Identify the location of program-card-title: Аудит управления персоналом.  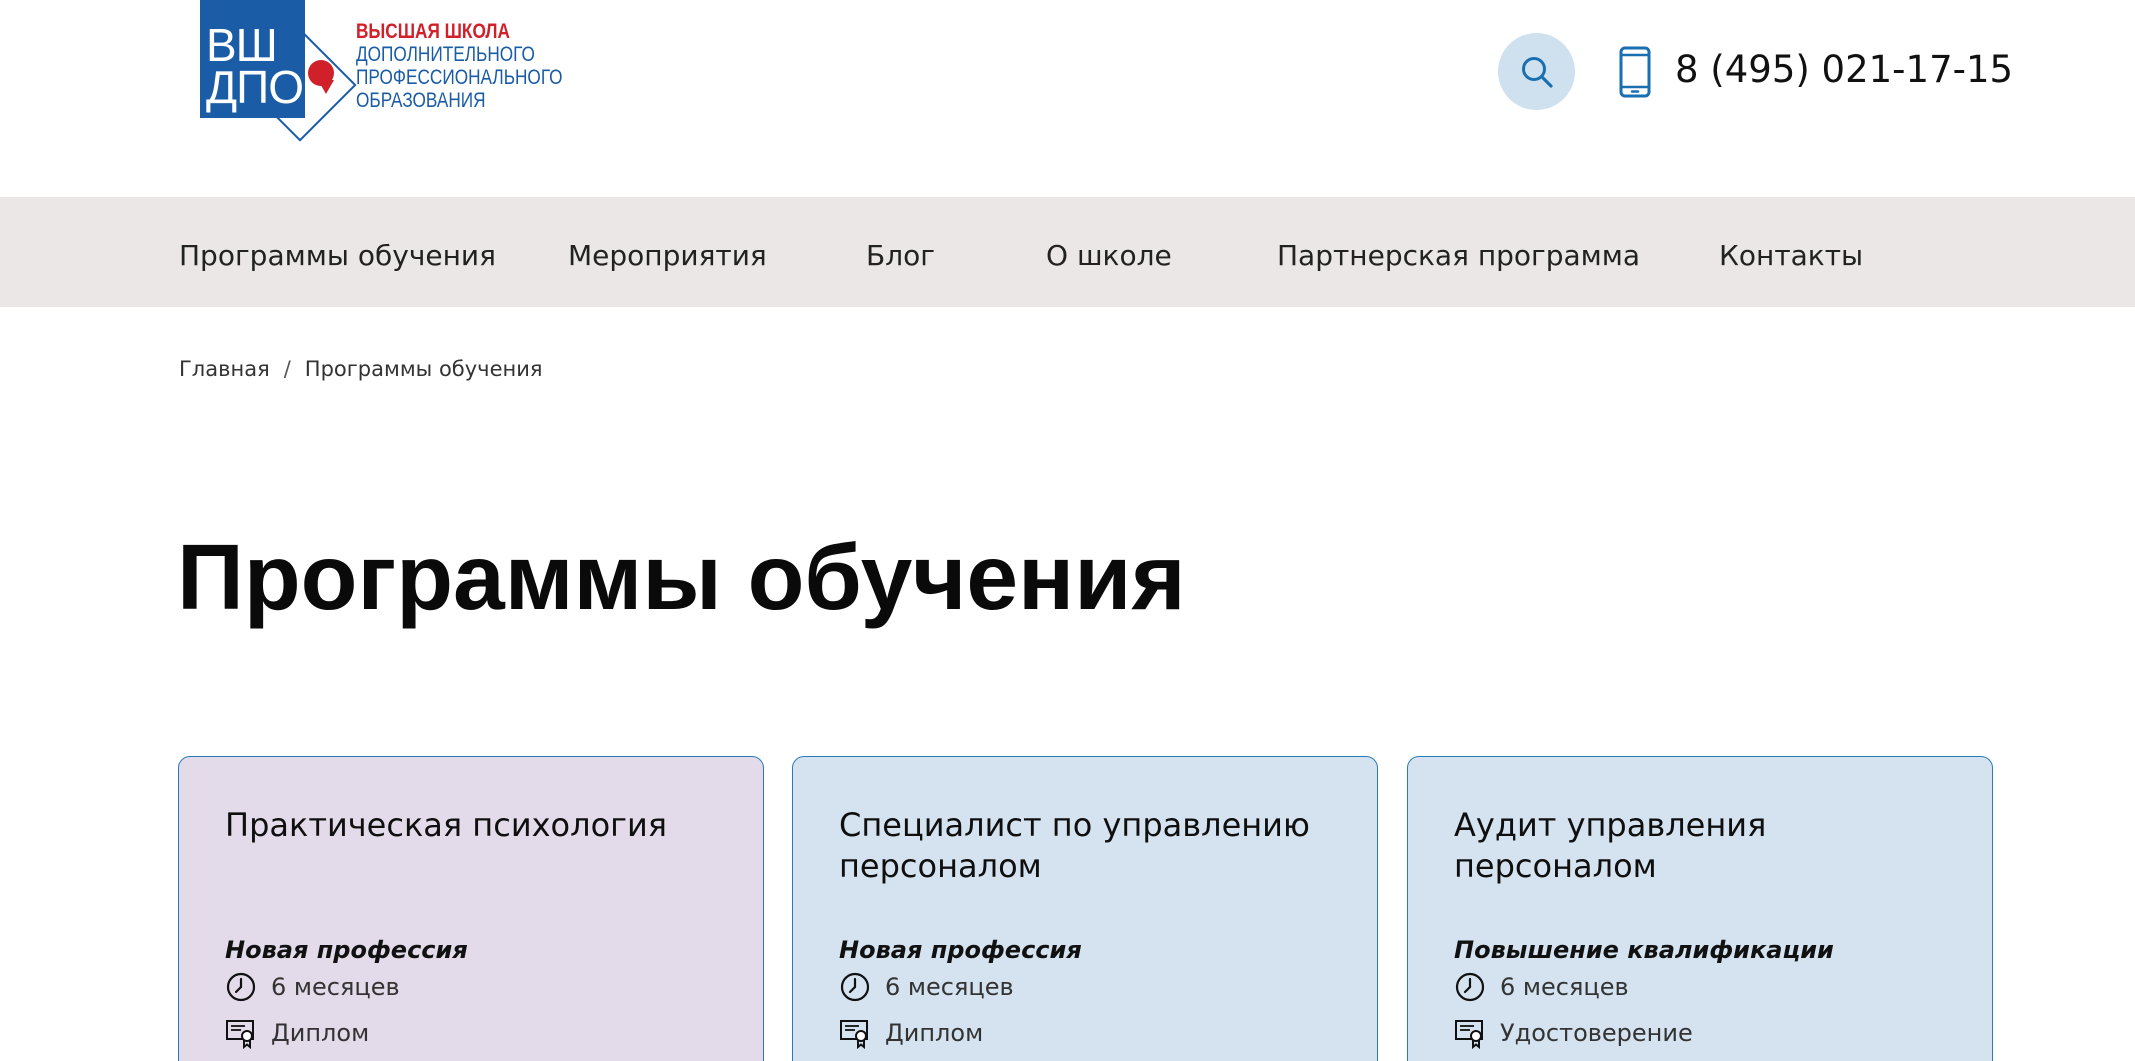
(1610, 845).